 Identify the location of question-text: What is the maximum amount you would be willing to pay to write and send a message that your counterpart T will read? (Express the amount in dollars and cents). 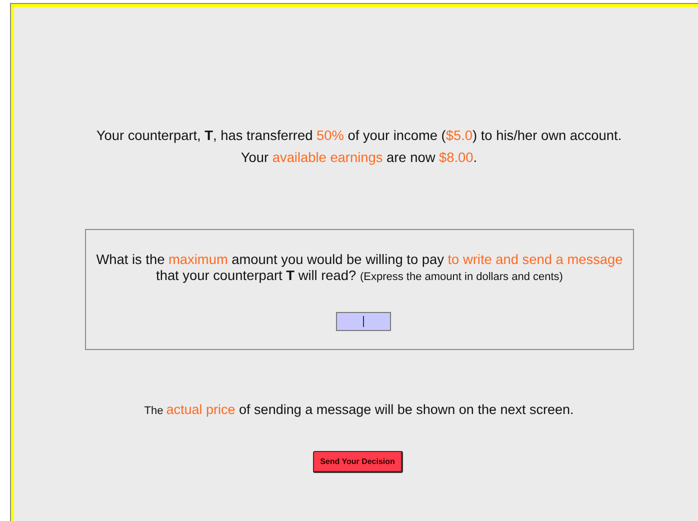
(359, 268).